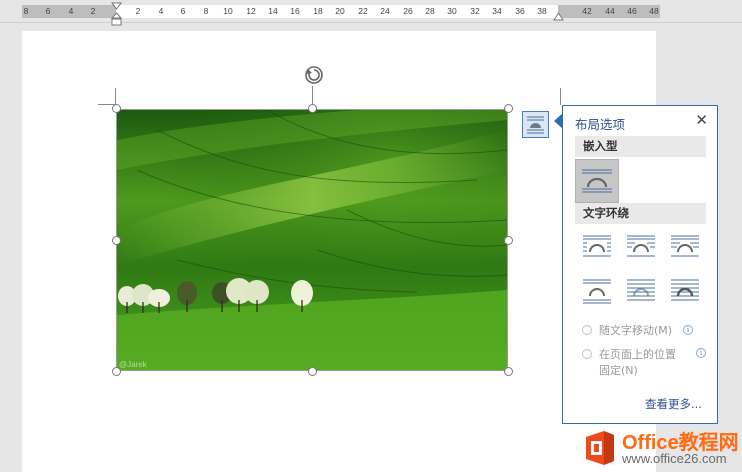 Image resolution: width=742 pixels, height=472 pixels. I want to click on wrap-square-icon, so click(597, 246).